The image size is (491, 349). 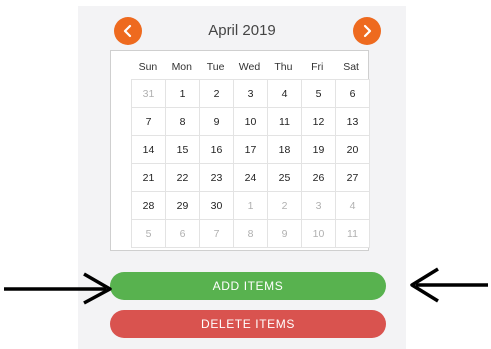 I want to click on day-cell: 22, so click(x=182, y=177).